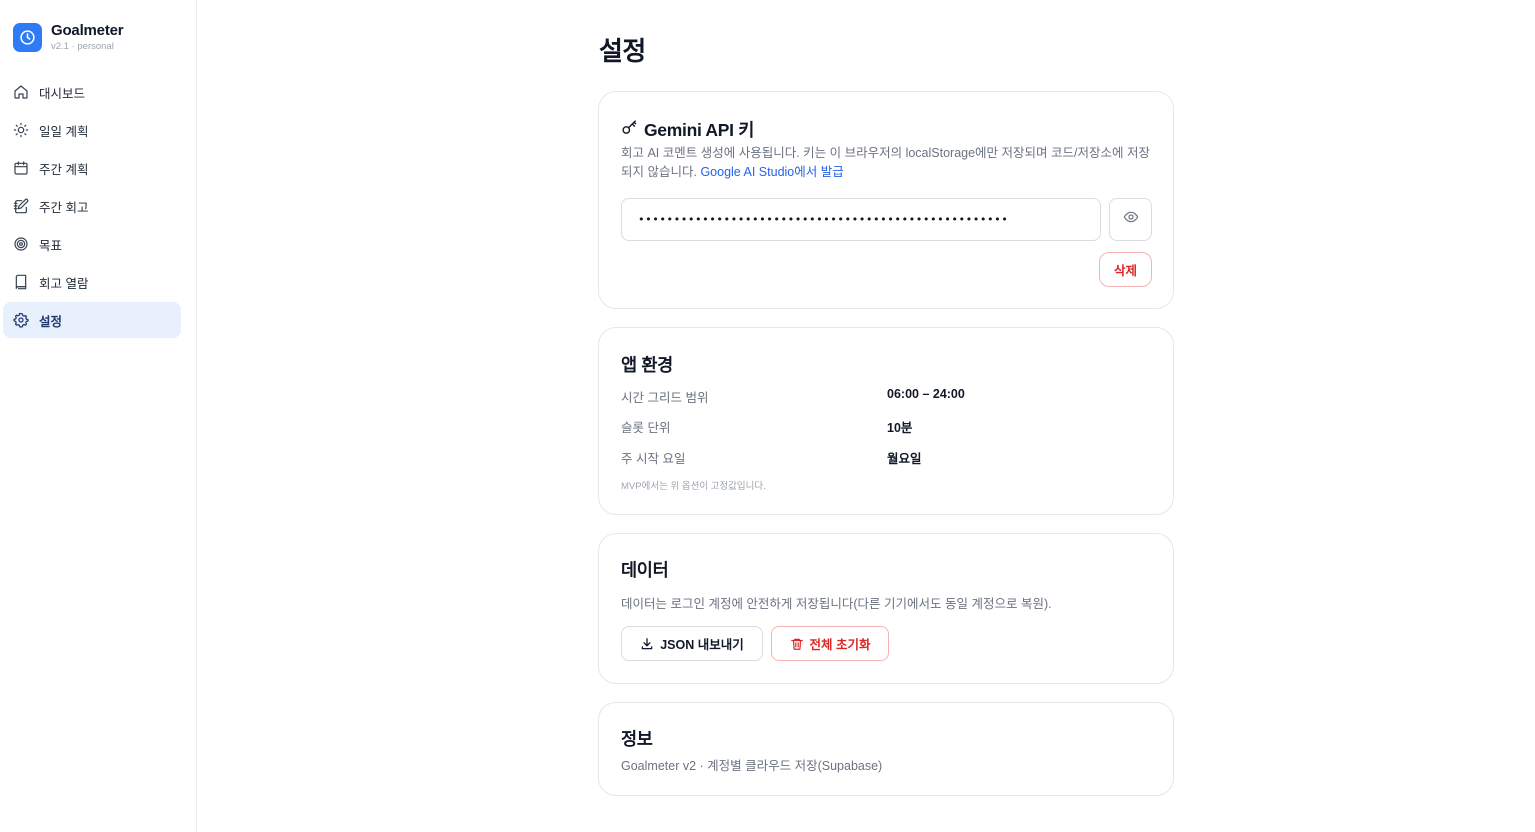 Image resolution: width=1535 pixels, height=832 pixels. What do you see at coordinates (637, 739) in the screenshot?
I see `info-card-title: 정보` at bounding box center [637, 739].